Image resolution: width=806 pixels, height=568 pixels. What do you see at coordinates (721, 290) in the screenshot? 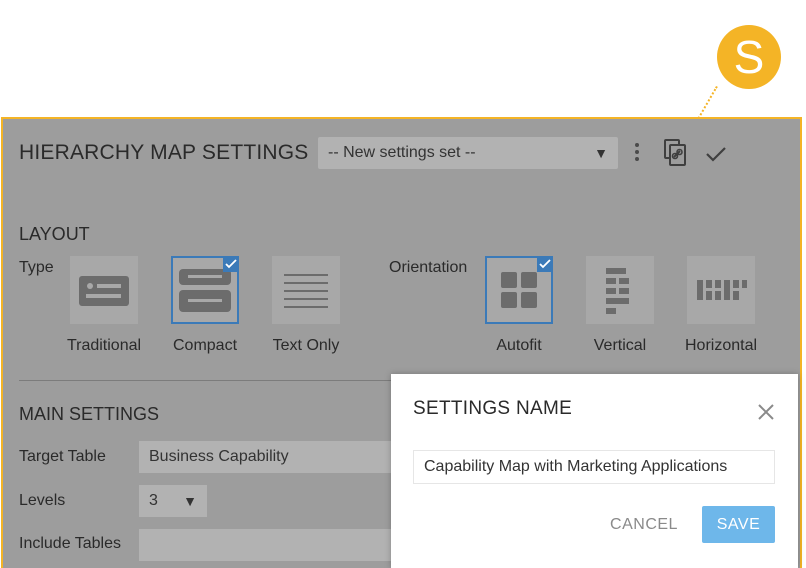
I see `orientation-horizontal-tile` at bounding box center [721, 290].